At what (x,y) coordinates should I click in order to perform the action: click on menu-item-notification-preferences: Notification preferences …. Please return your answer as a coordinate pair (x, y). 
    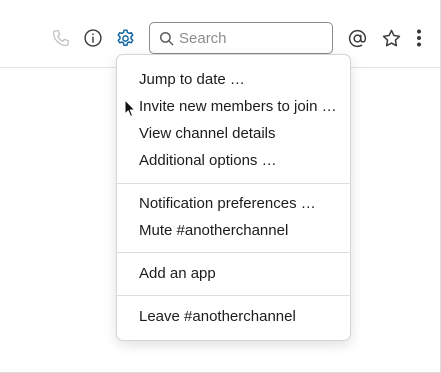
    Looking at the image, I should click on (233, 204).